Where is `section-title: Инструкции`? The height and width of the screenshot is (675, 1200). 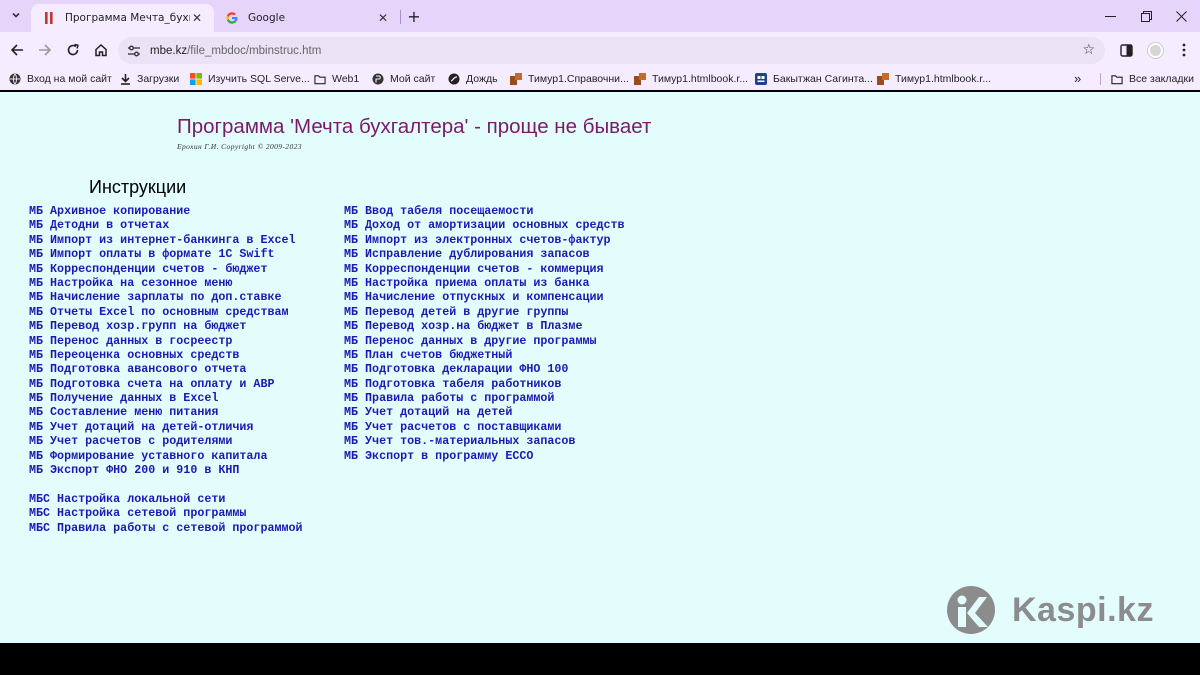
section-title: Инструкции is located at coordinates (138, 187).